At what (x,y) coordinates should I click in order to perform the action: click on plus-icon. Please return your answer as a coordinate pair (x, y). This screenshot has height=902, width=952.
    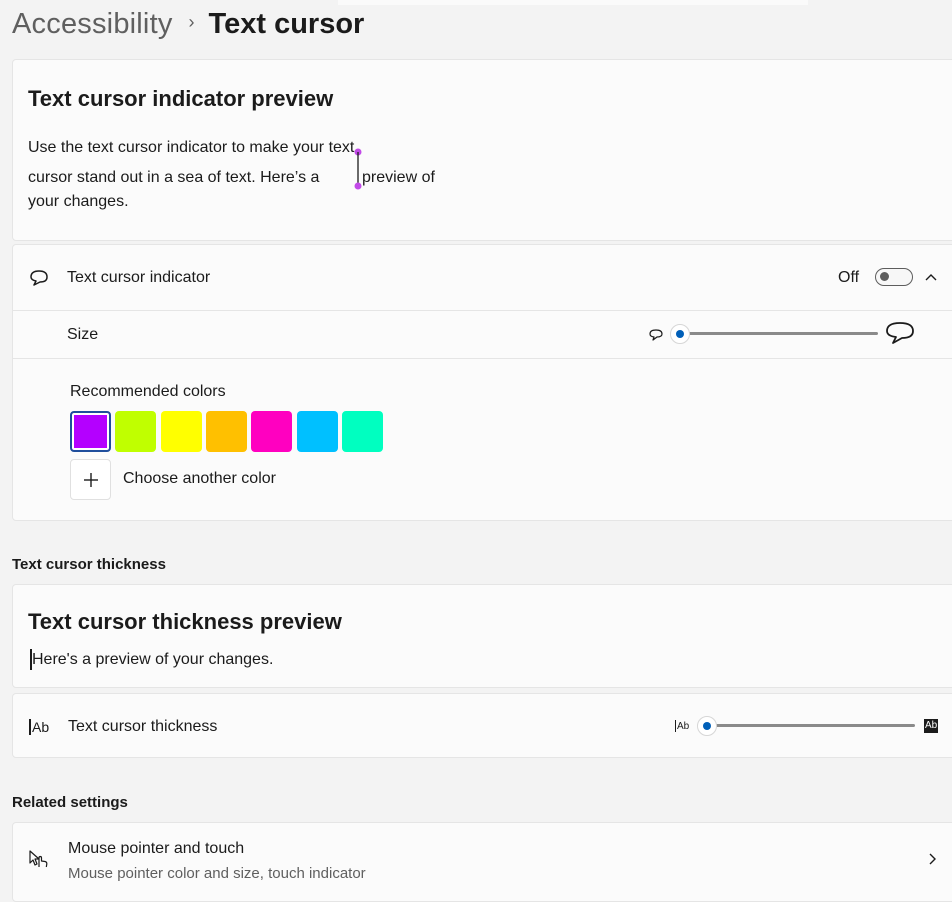
    Looking at the image, I should click on (90, 479).